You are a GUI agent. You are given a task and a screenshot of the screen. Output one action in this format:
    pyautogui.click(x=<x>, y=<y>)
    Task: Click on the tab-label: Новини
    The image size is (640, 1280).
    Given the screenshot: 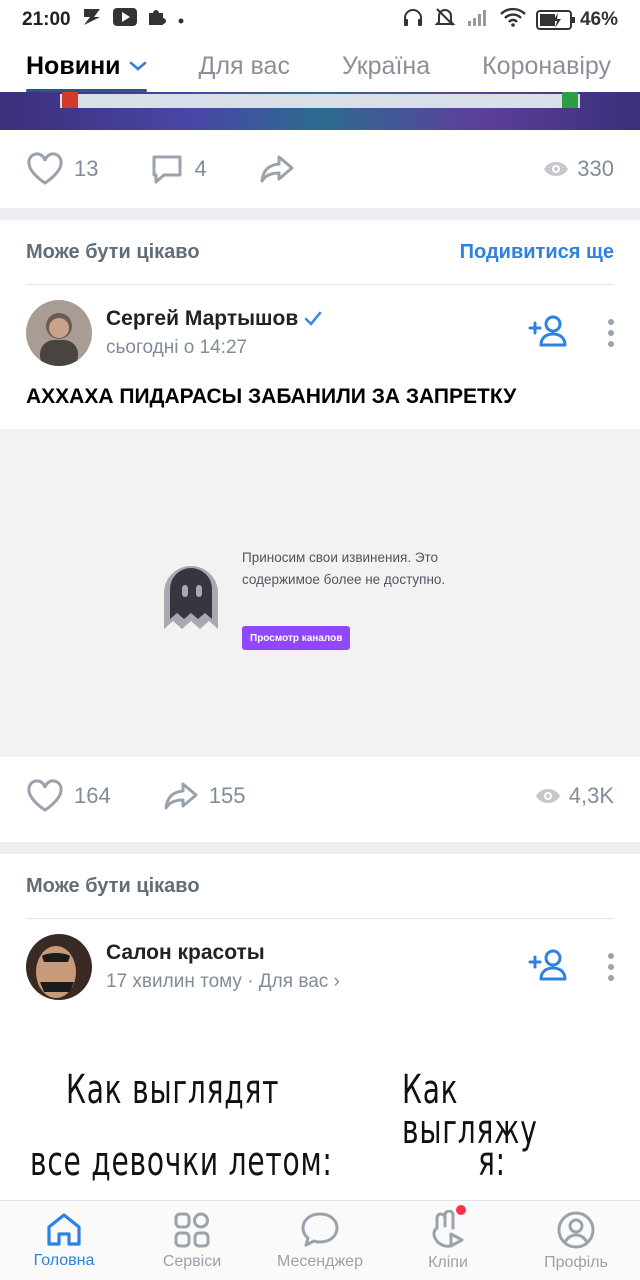 What is the action you would take?
    pyautogui.click(x=73, y=65)
    